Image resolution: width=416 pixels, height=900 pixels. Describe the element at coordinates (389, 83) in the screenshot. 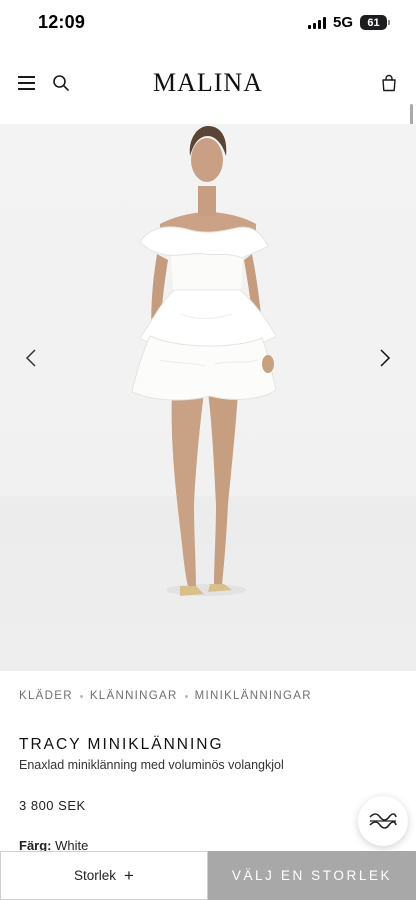

I see `shopping-bag-icon` at that location.